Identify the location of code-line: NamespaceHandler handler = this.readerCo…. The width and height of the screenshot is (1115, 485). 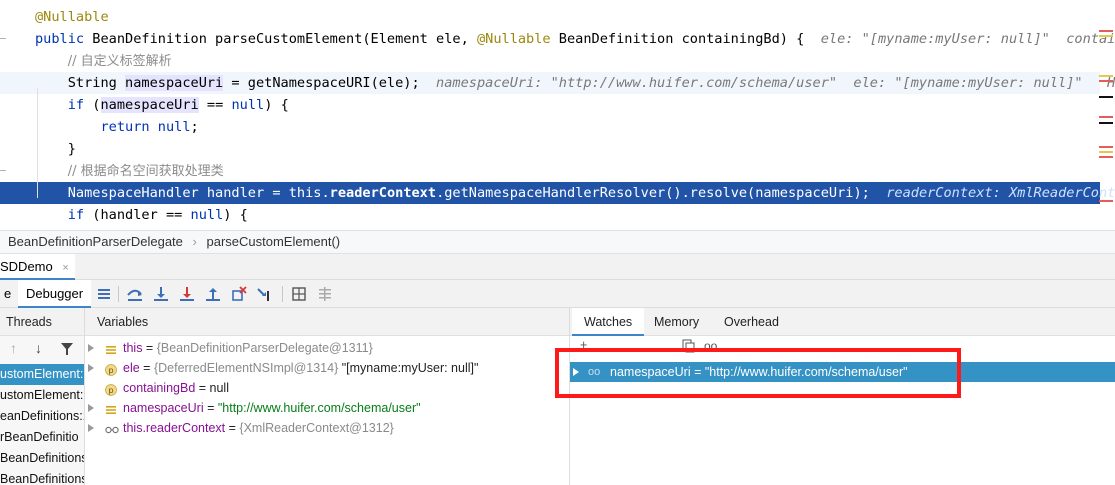
(557, 193).